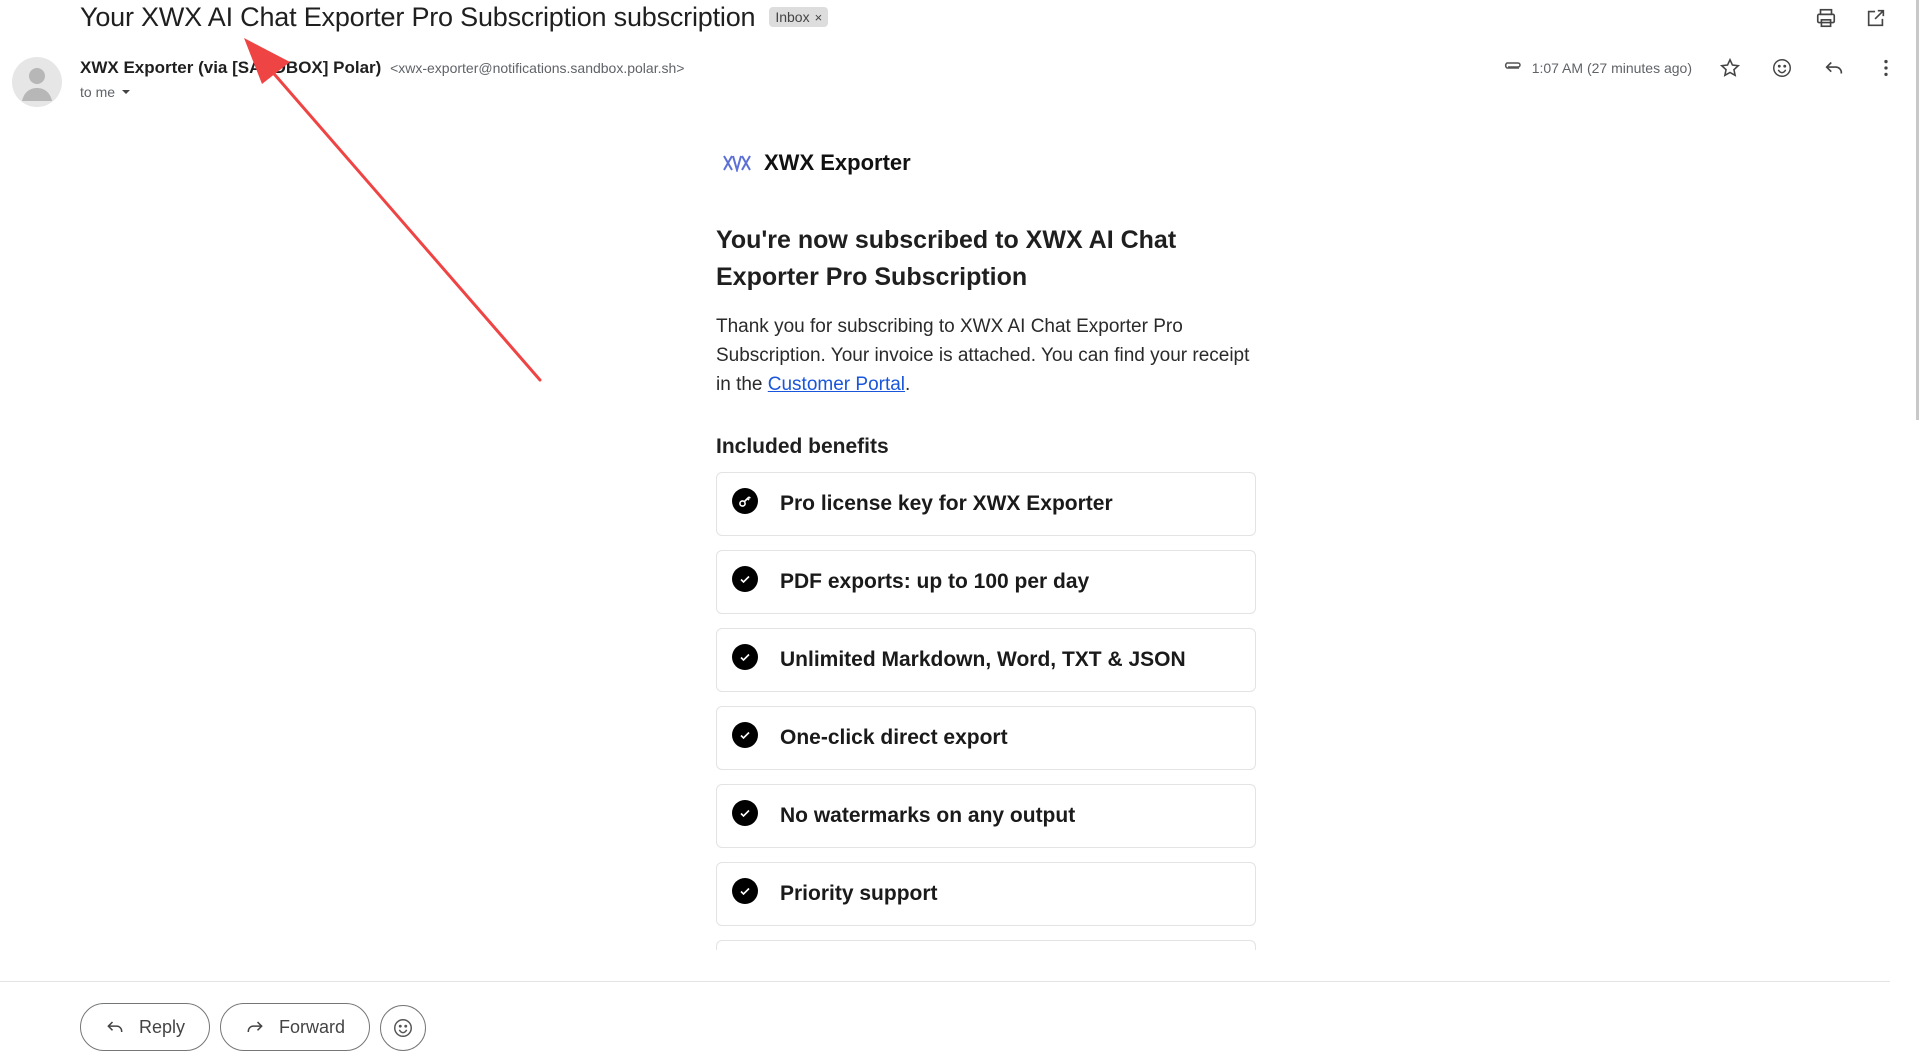 The image size is (1920, 1051). Describe the element at coordinates (1886, 68) in the screenshot. I see `more-options-icon` at that location.